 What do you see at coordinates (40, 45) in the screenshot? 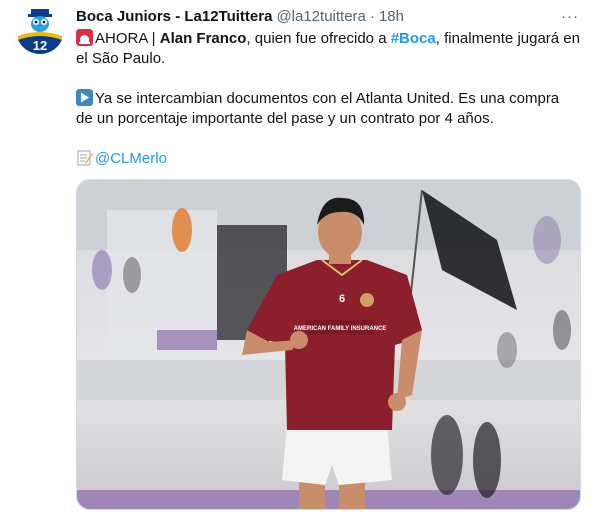
I see `avatar-text: 12` at bounding box center [40, 45].